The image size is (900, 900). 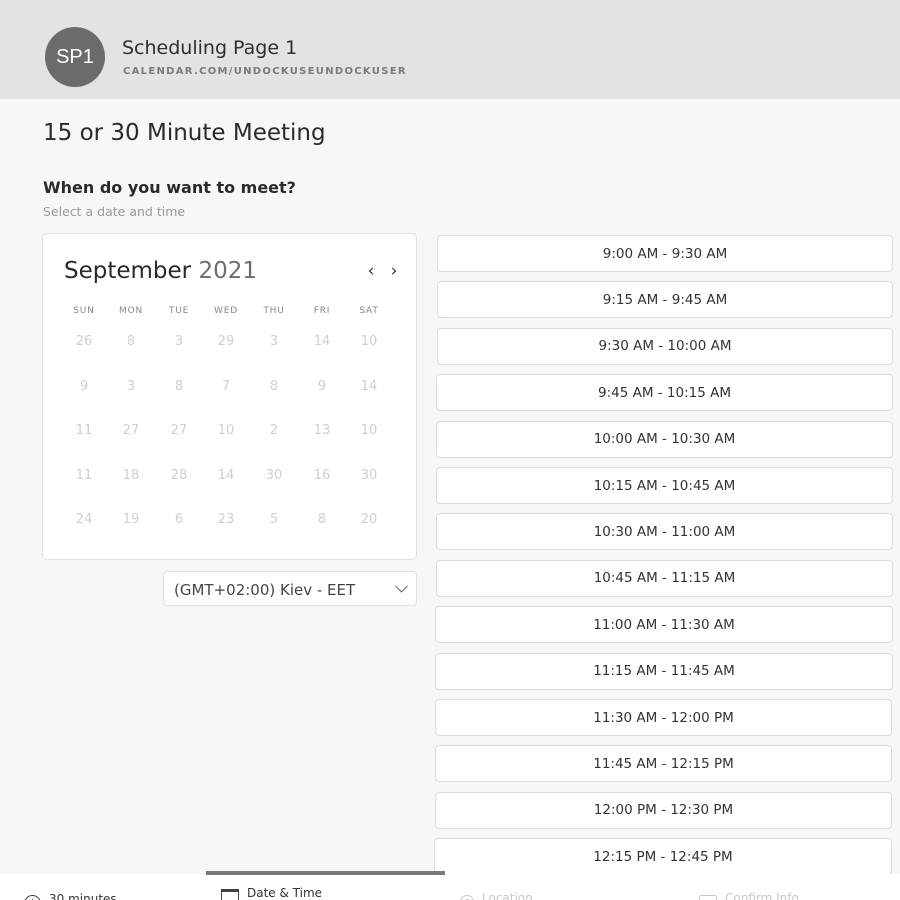 I want to click on question-subtitle: Select a date and time, so click(x=114, y=211).